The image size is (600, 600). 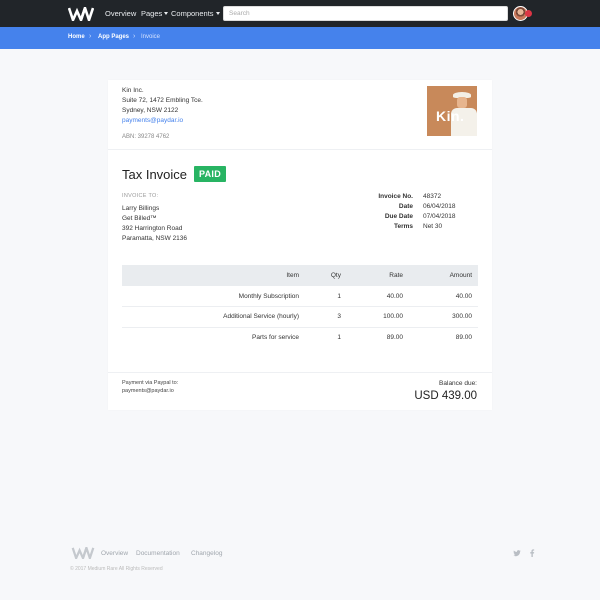 I want to click on search-input, so click(x=365, y=13).